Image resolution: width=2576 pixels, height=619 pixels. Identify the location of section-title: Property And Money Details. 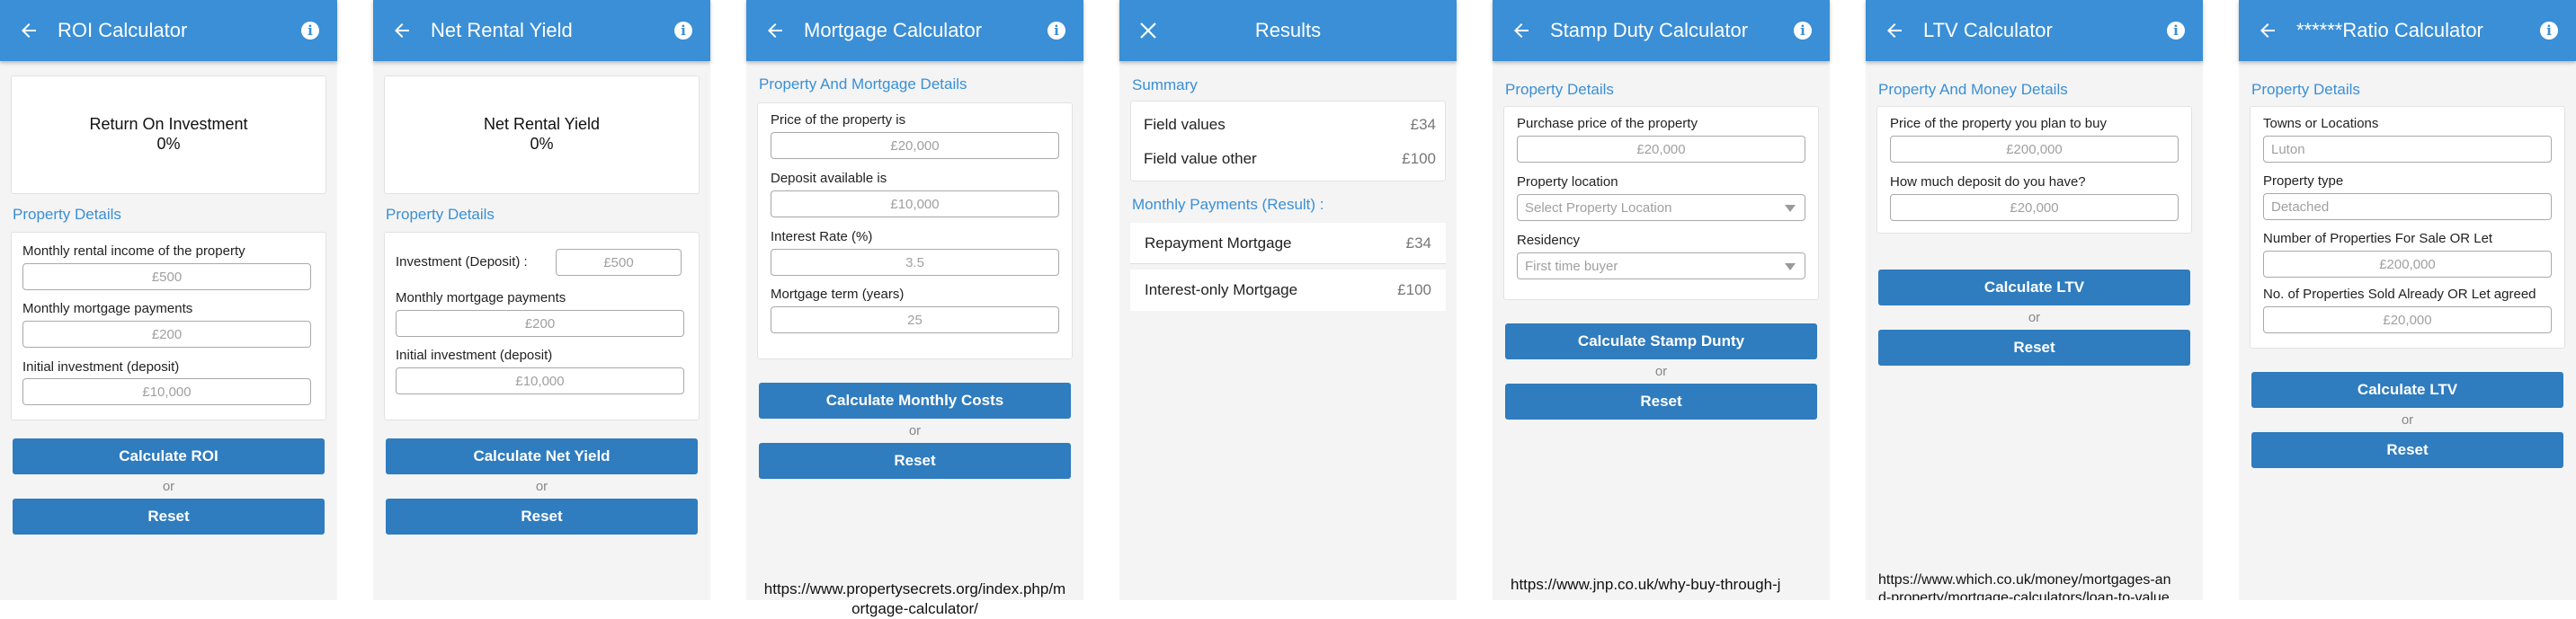
(1973, 89).